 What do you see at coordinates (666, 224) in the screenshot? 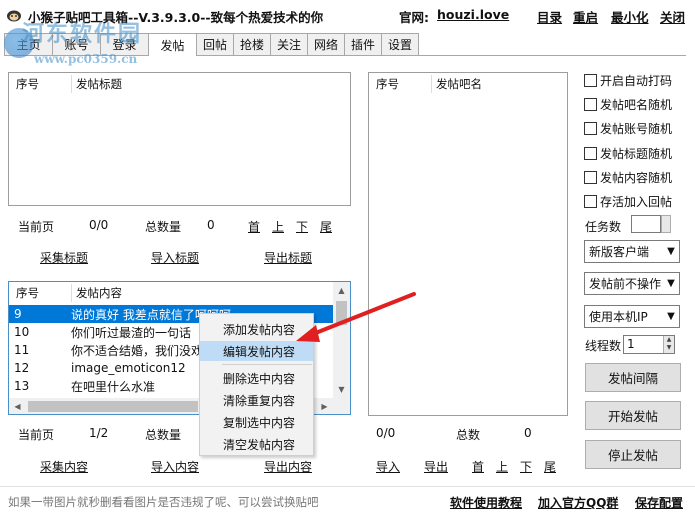
I see `task-count-spinner` at bounding box center [666, 224].